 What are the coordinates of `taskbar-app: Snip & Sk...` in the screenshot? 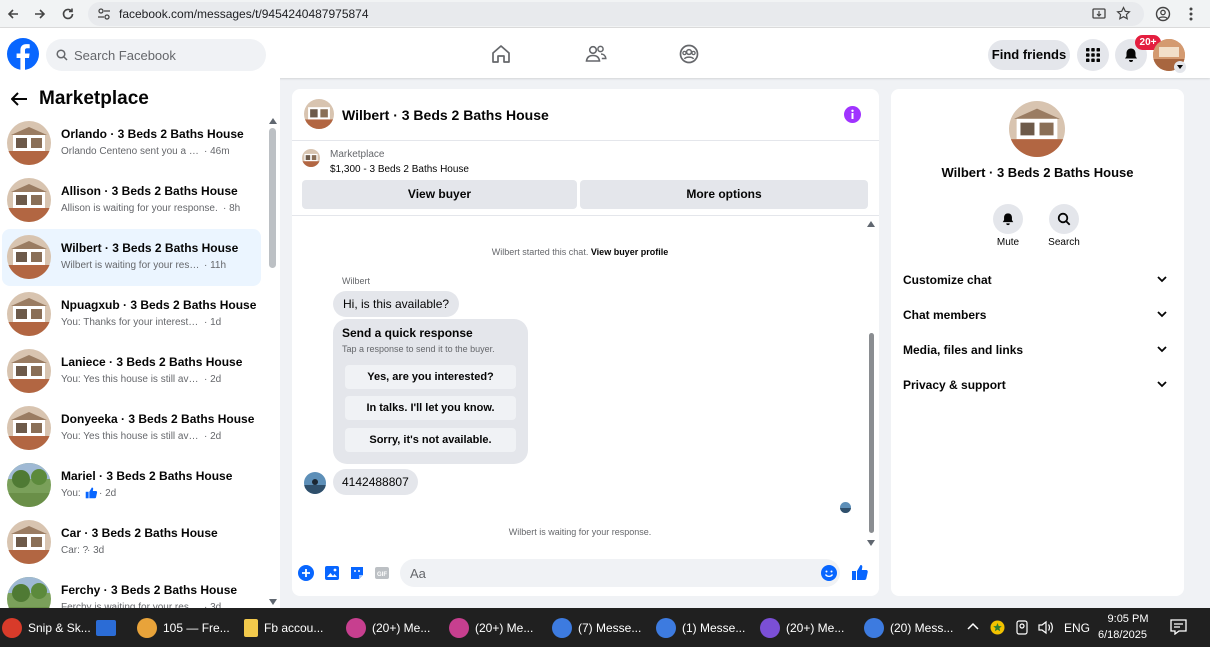 It's located at (46, 627).